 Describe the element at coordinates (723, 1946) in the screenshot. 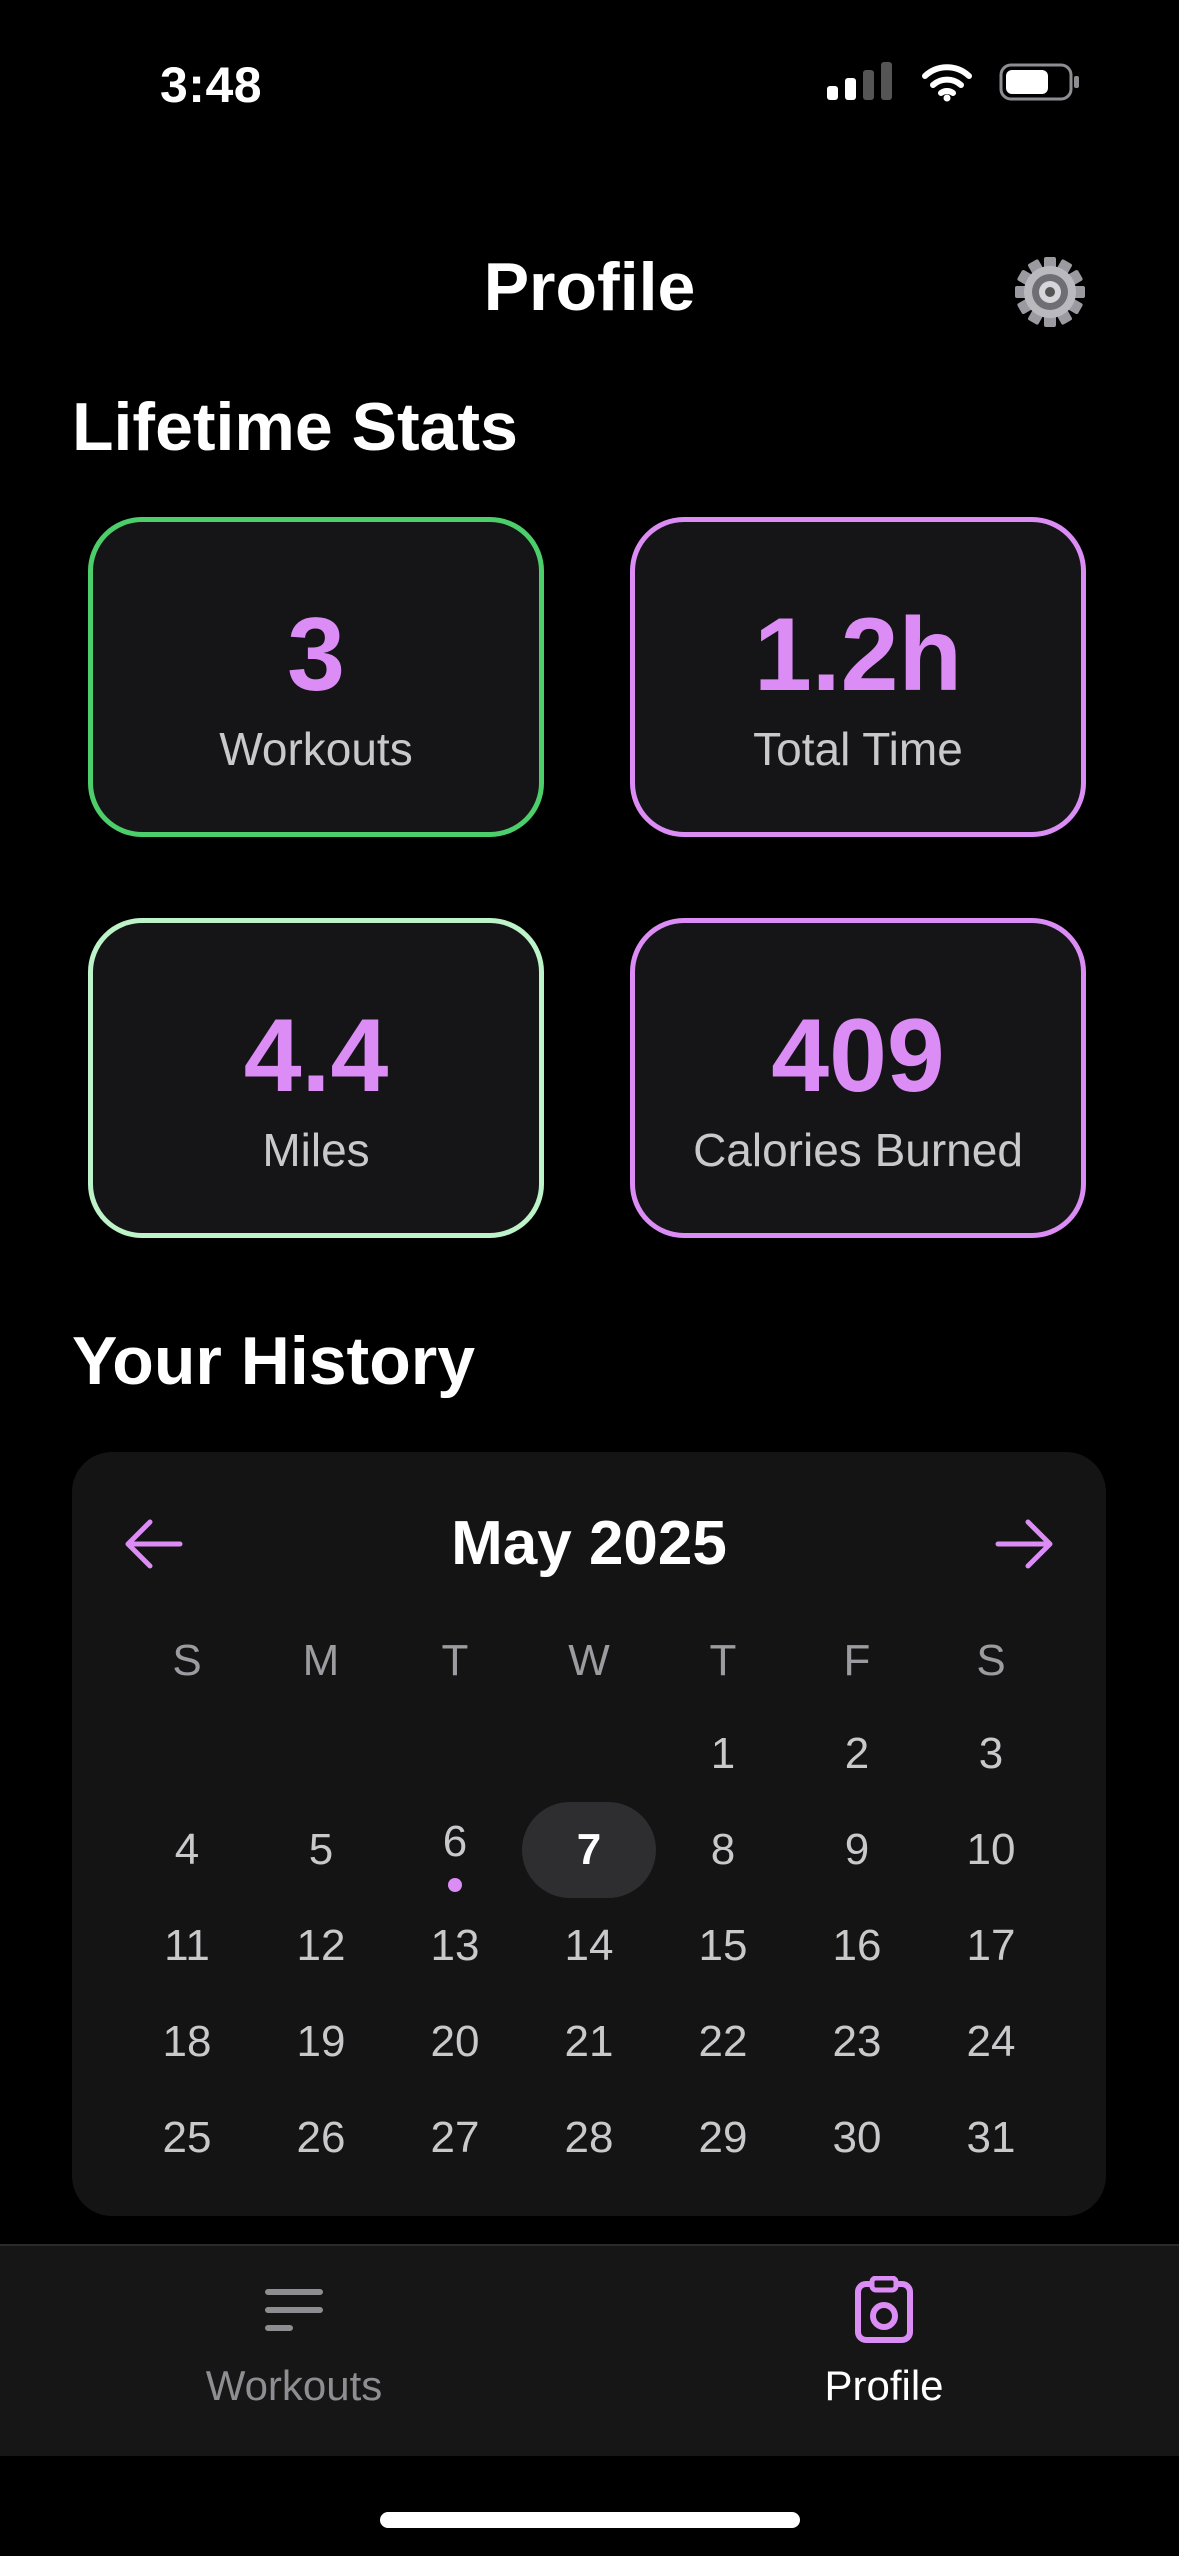

I see `calendar-day: 15` at that location.